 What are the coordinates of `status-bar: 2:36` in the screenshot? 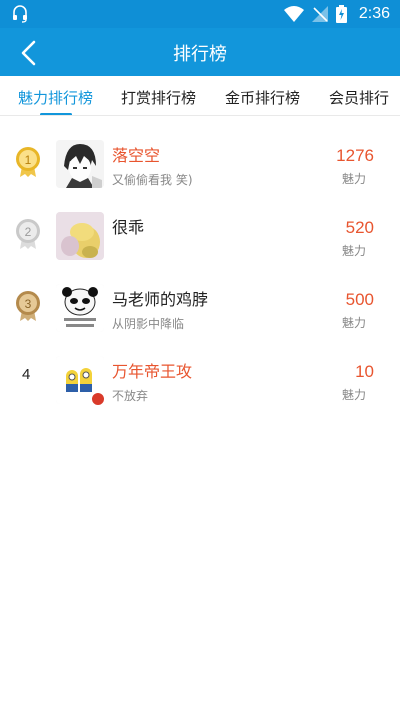 It's located at (200, 14).